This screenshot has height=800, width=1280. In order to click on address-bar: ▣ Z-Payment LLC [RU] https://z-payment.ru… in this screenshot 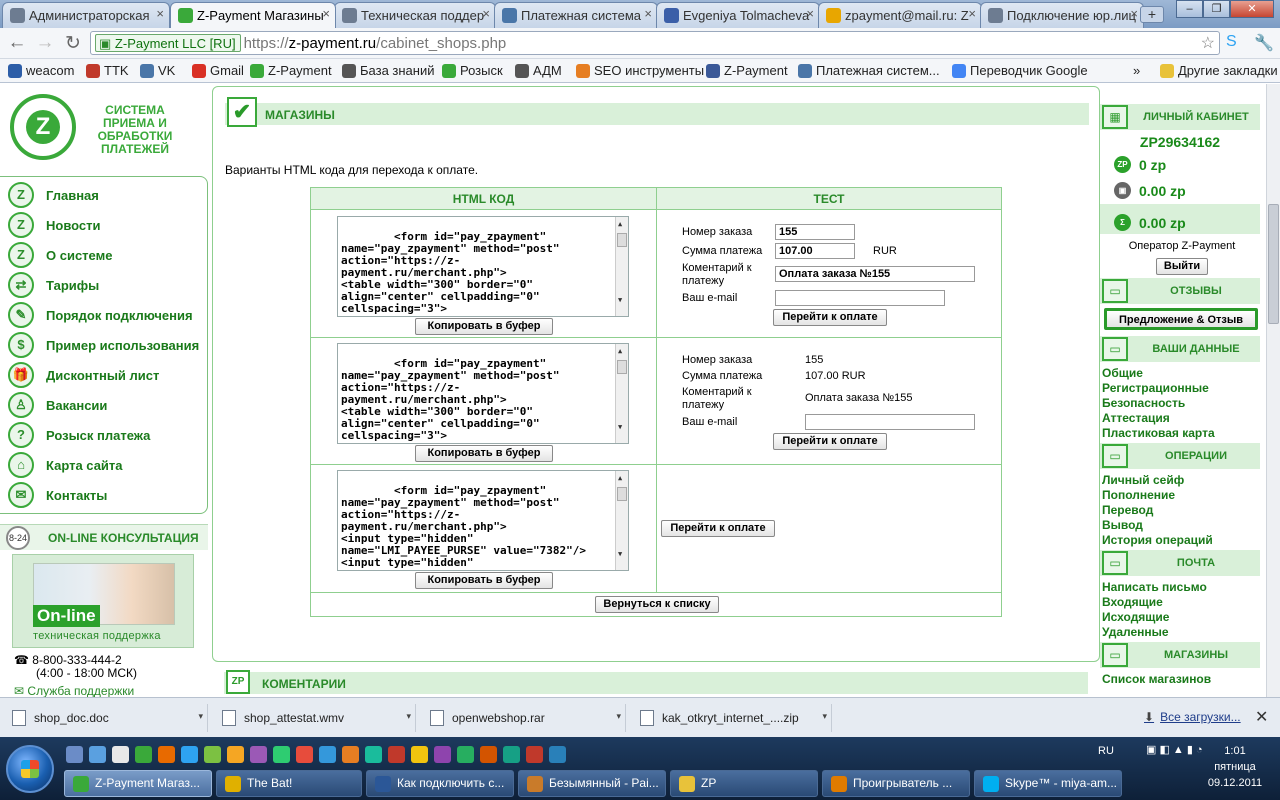, I will do `click(655, 43)`.